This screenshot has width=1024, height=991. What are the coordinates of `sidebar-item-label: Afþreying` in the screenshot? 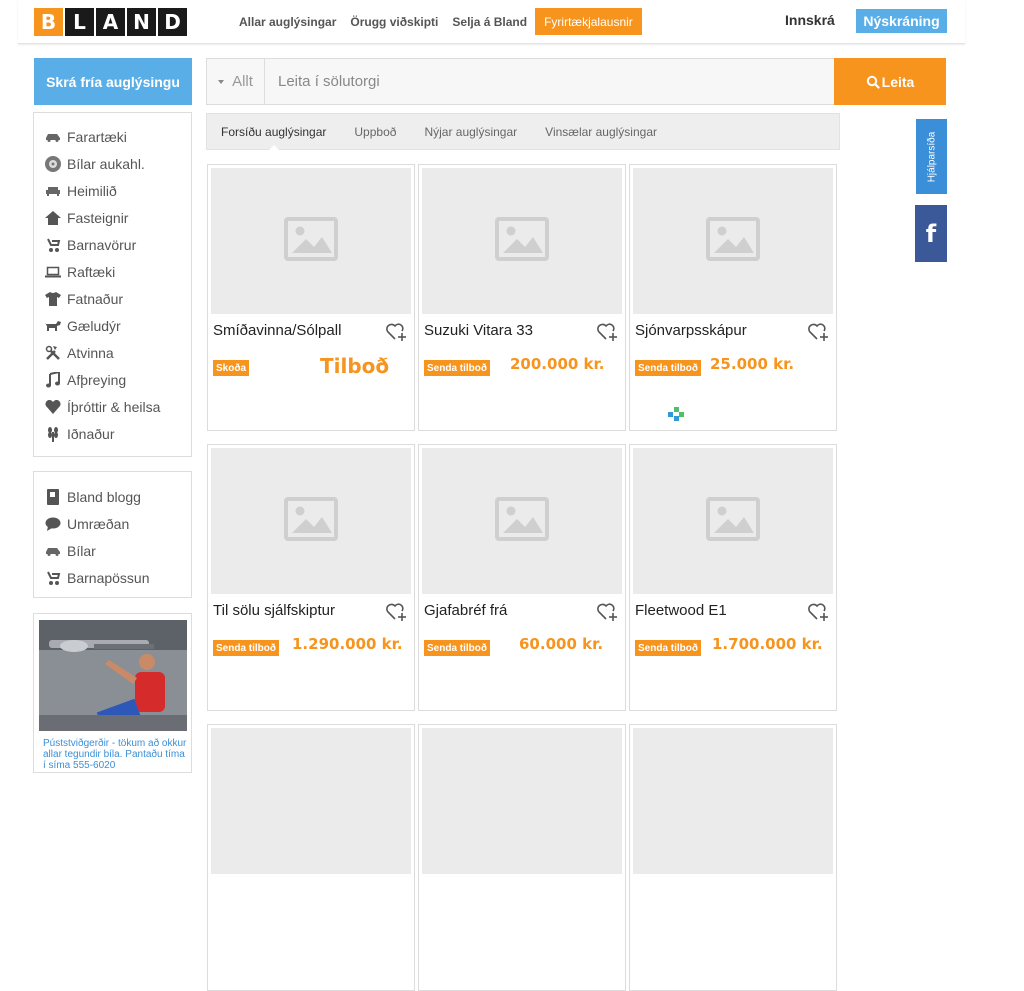 It's located at (97, 379).